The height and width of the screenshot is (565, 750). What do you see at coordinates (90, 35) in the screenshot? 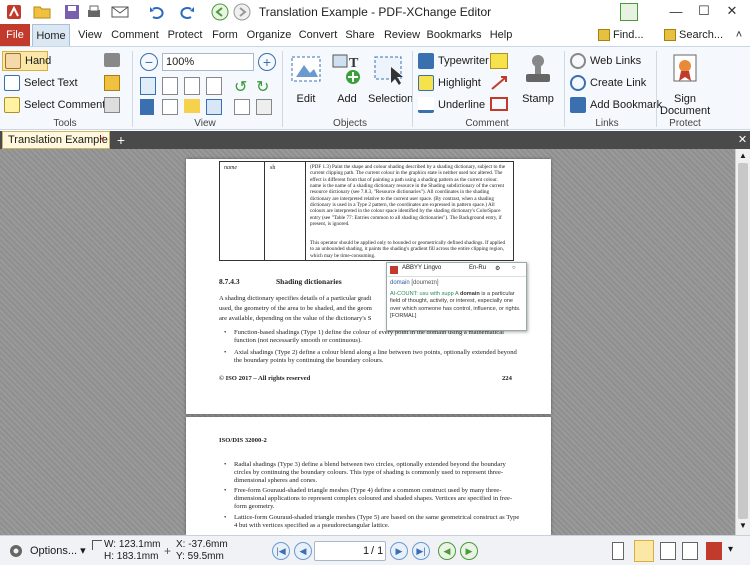
I see `menu-view: View` at bounding box center [90, 35].